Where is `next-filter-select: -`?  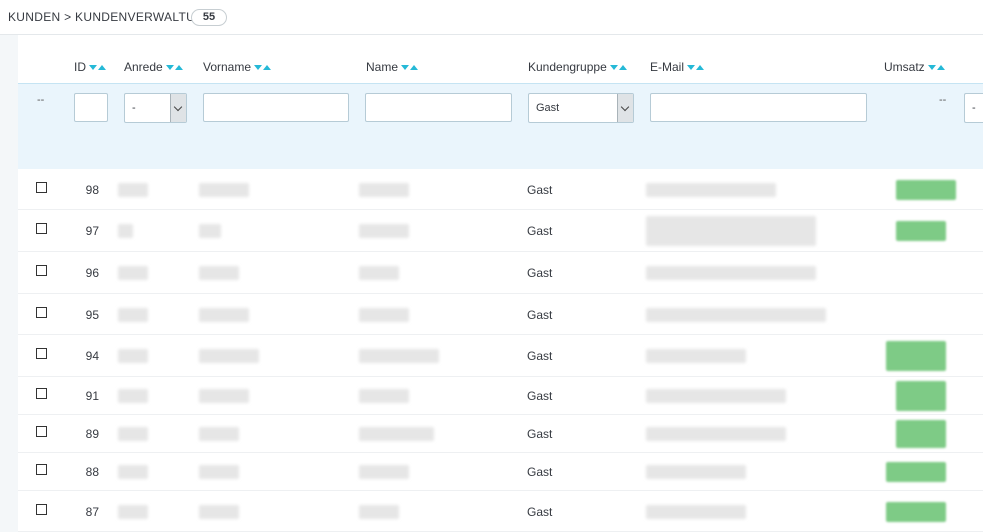 next-filter-select: - is located at coordinates (973, 108).